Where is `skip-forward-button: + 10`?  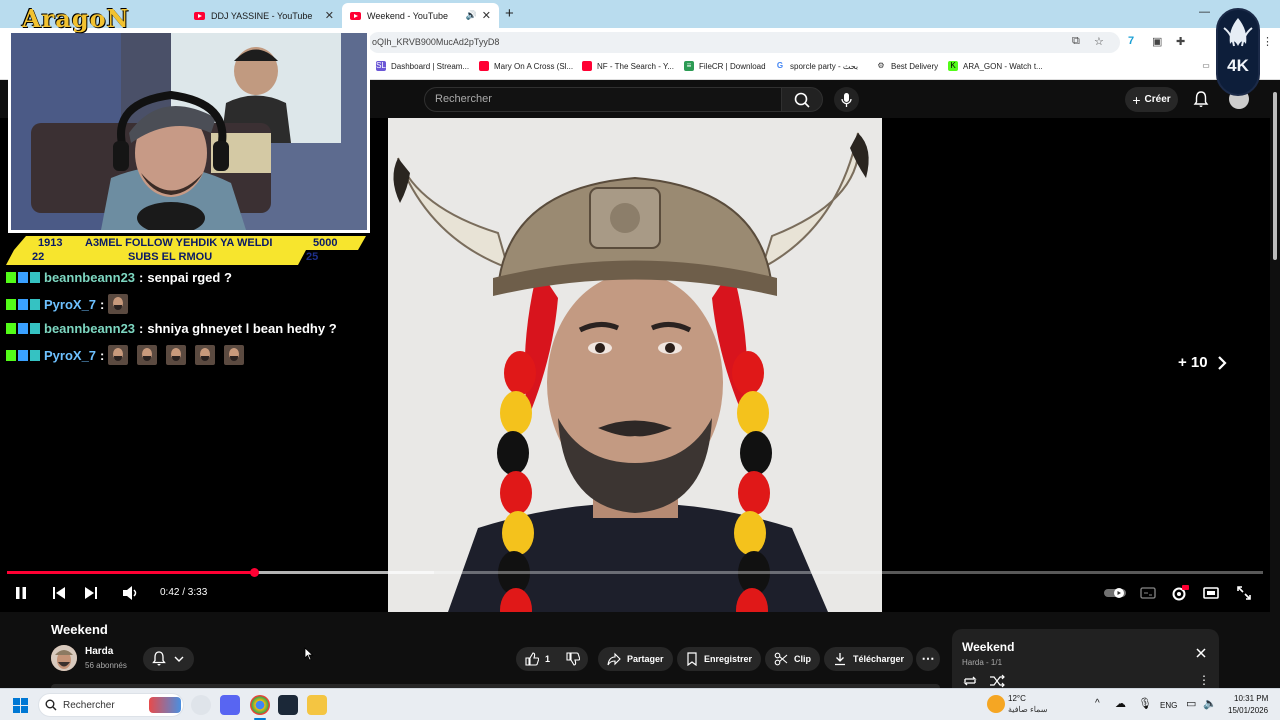 skip-forward-button: + 10 is located at coordinates (1203, 362).